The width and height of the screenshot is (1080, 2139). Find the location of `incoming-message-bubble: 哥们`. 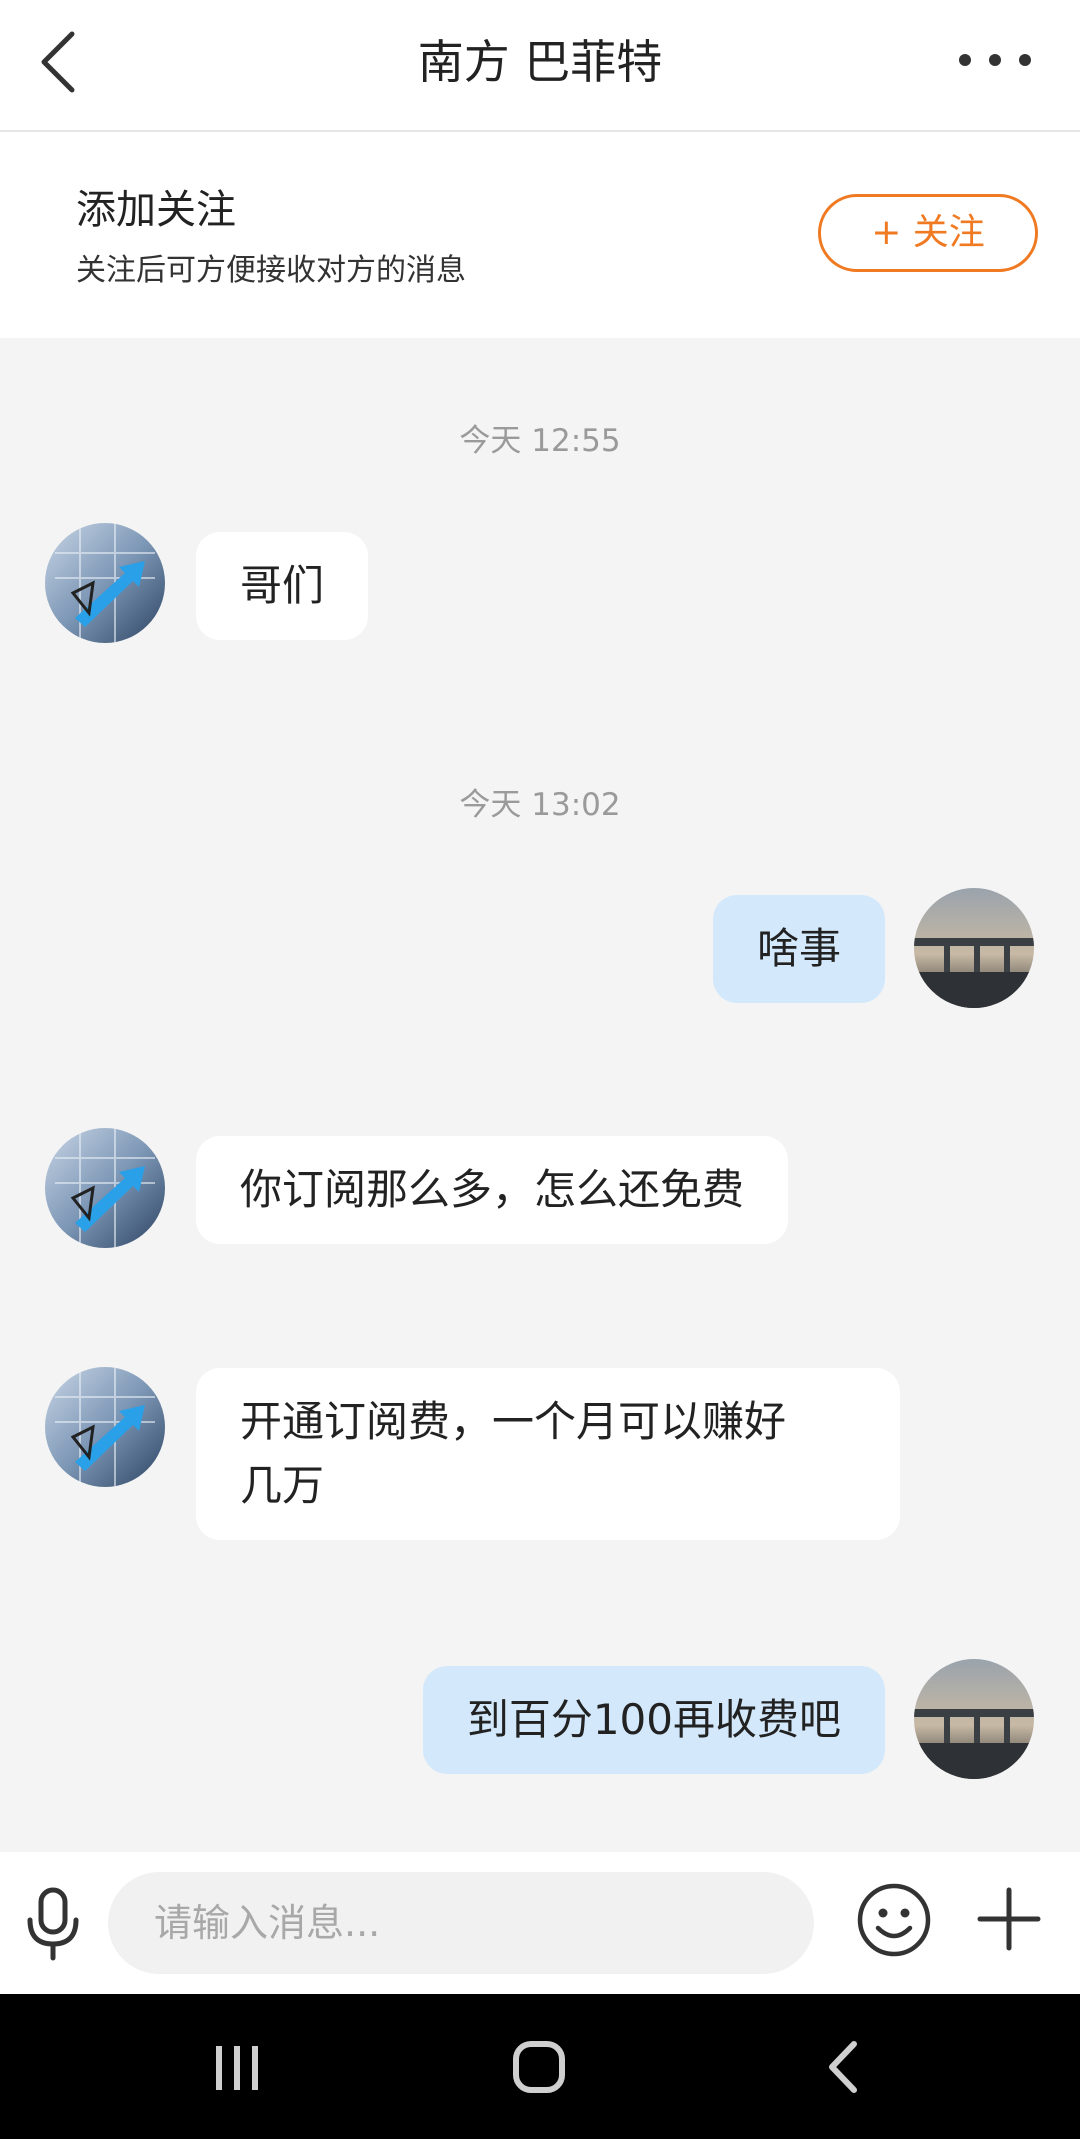

incoming-message-bubble: 哥们 is located at coordinates (282, 586).